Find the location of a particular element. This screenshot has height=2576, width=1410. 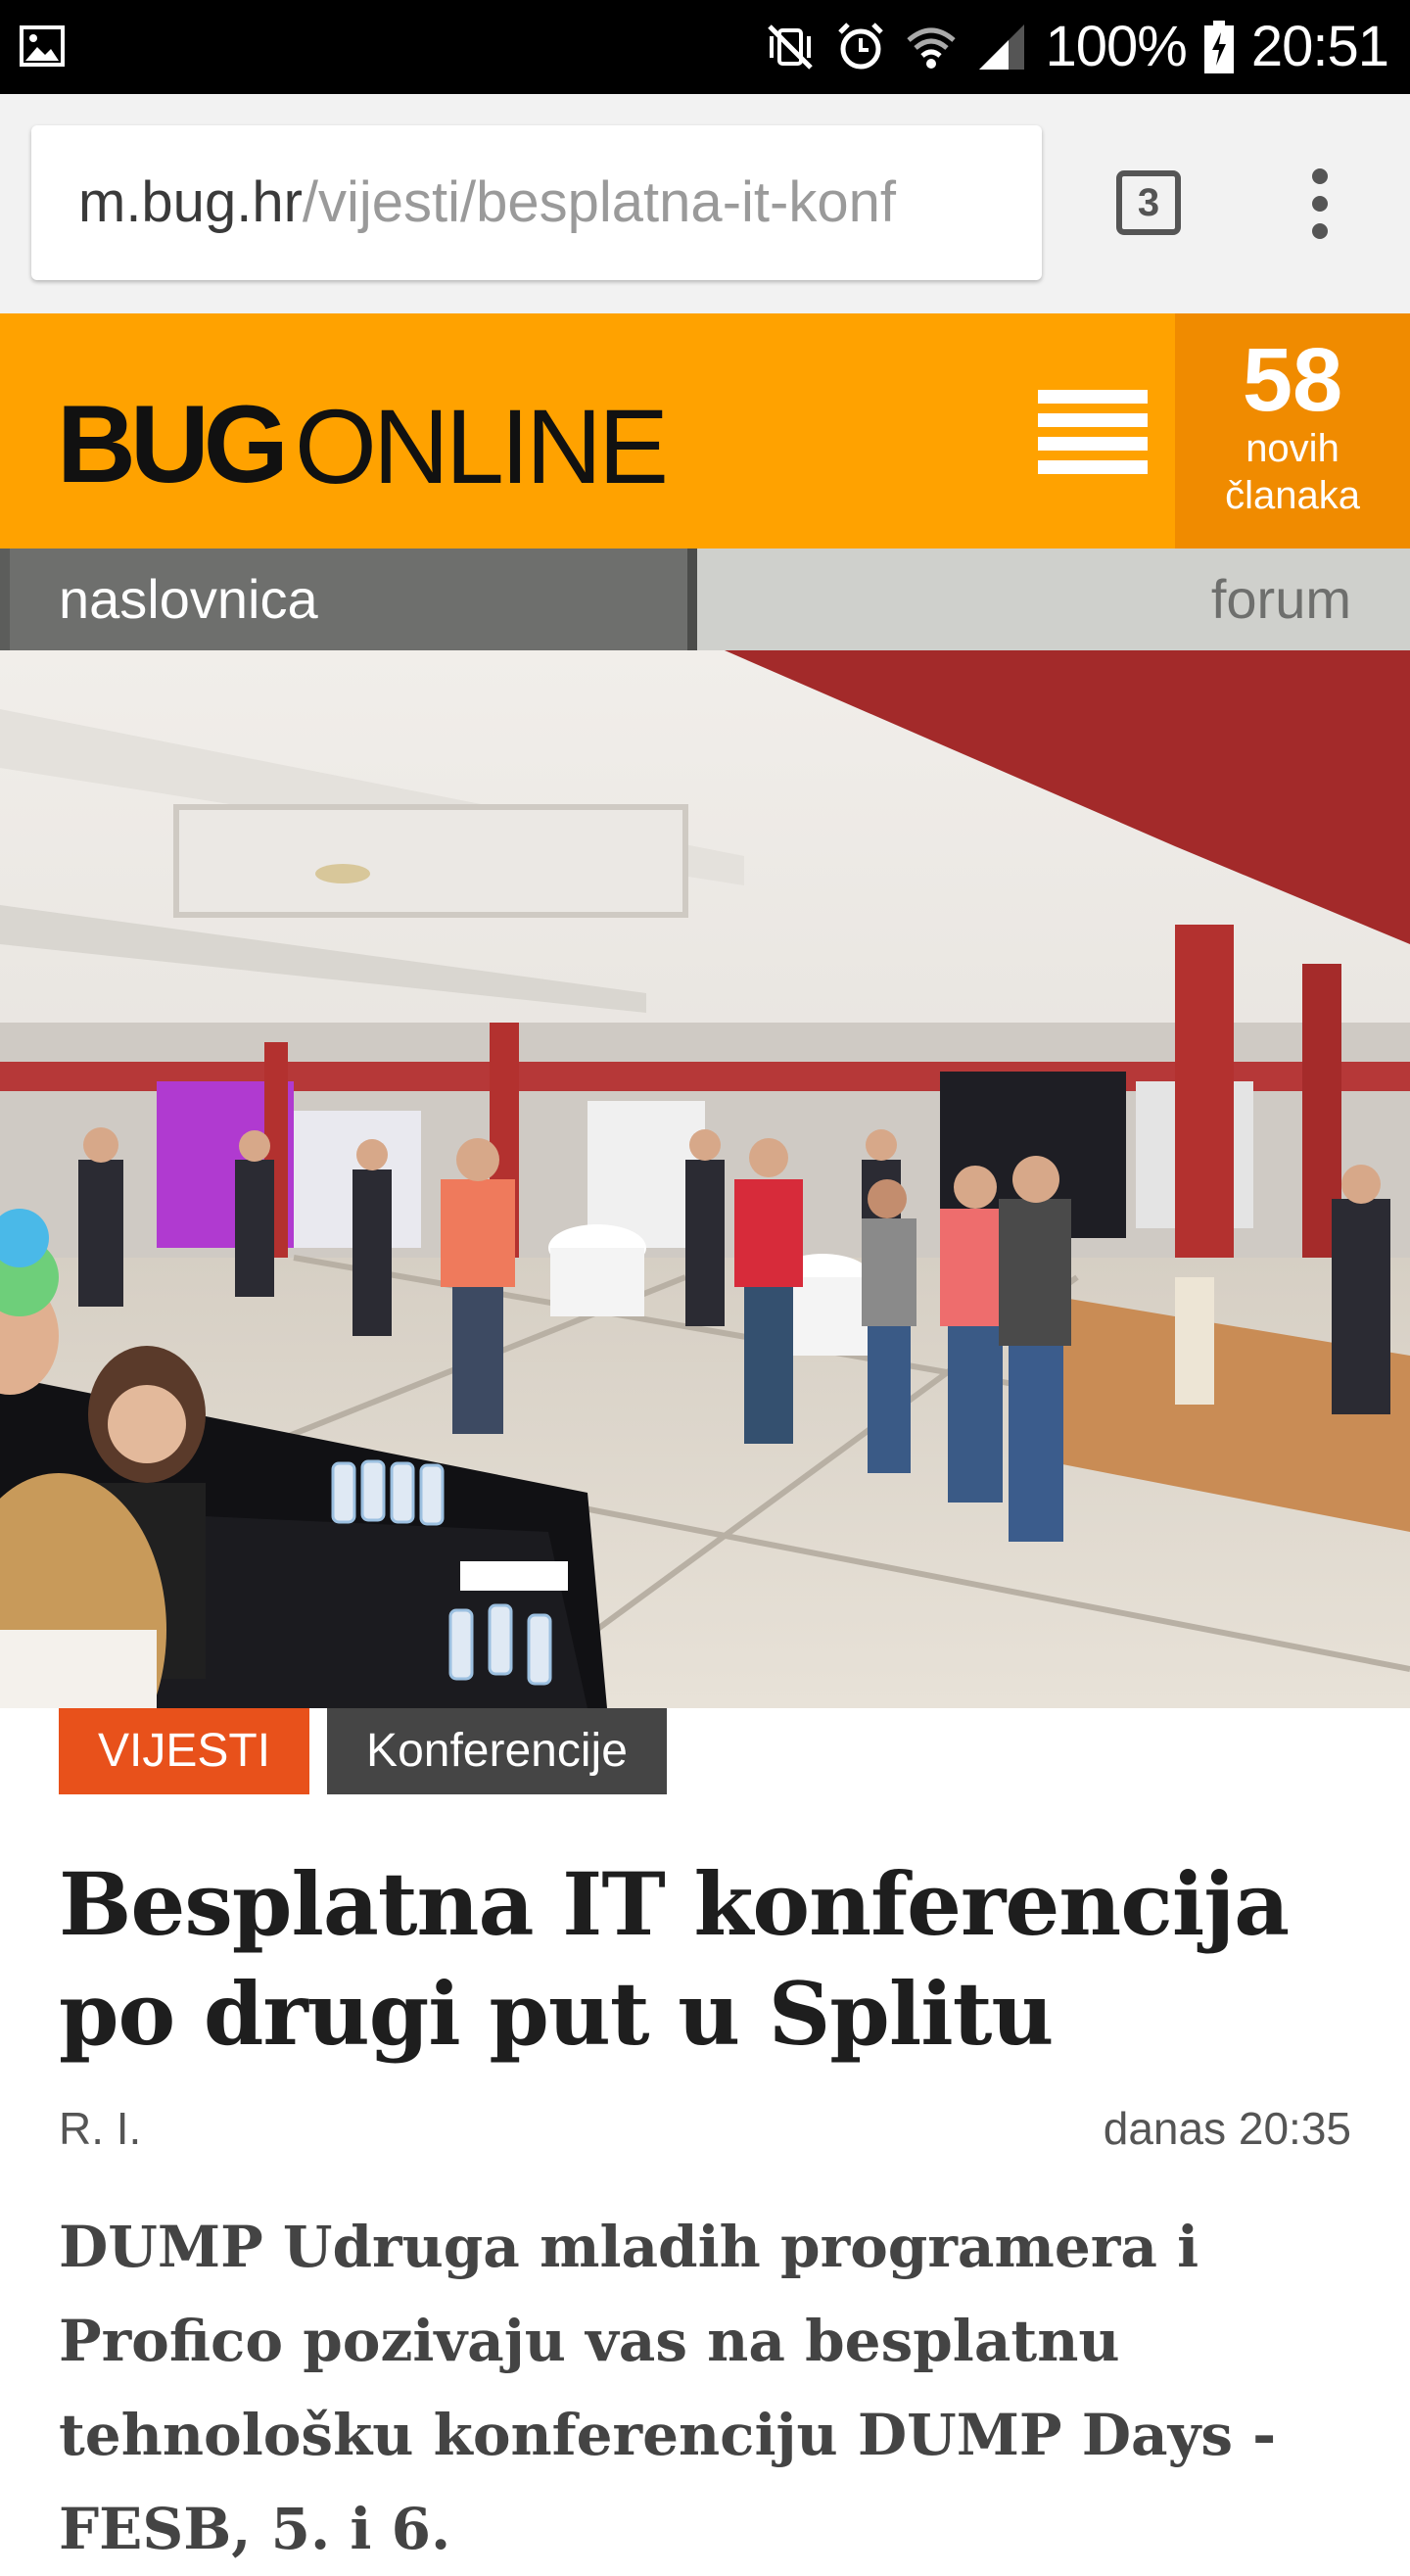

new-articles-button: 58 novih članaka is located at coordinates (1292, 431).